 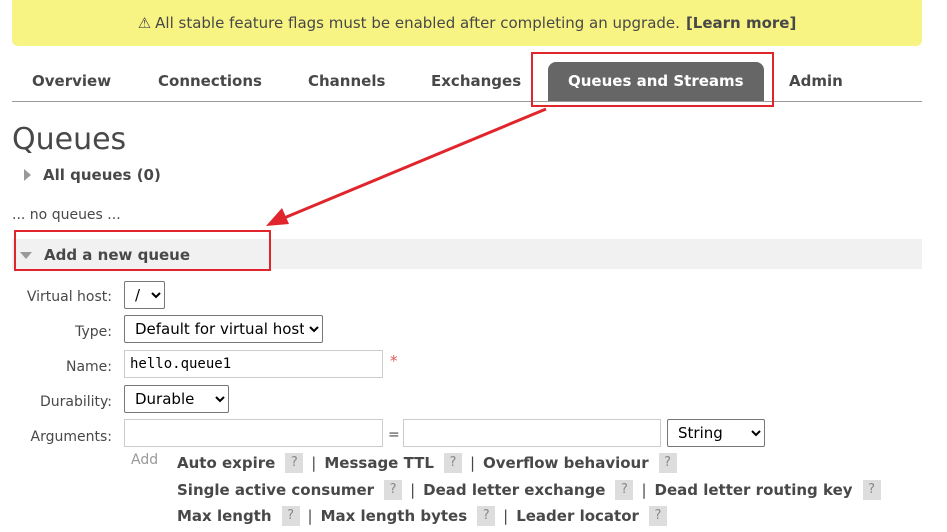 What do you see at coordinates (816, 81) in the screenshot?
I see `tab-admin: Admin` at bounding box center [816, 81].